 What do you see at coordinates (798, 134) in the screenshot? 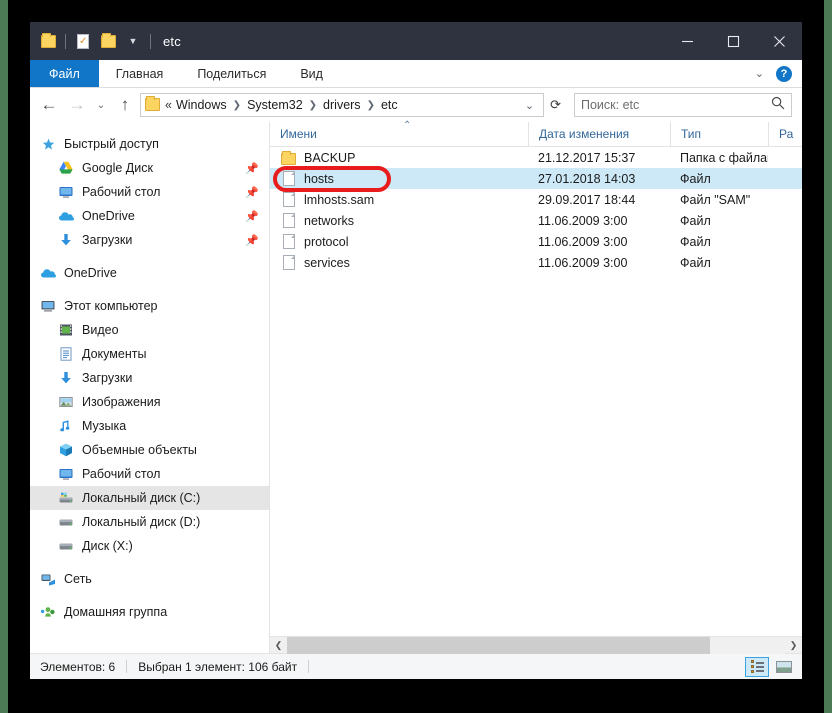
I see `column-header-size: Ра` at bounding box center [798, 134].